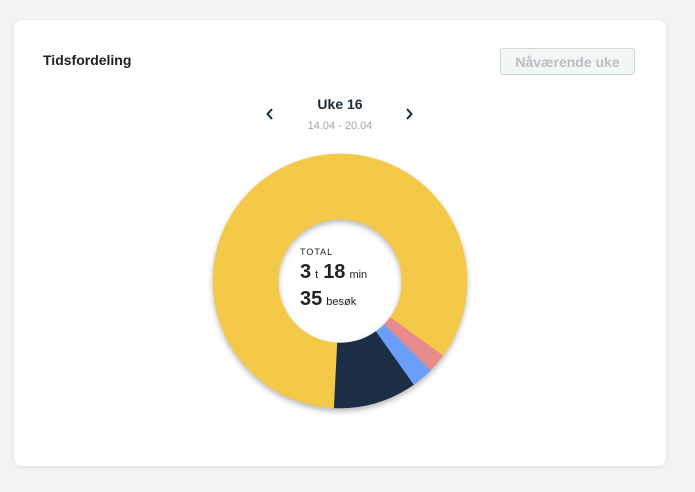 This screenshot has height=492, width=695. I want to click on total-visits: 35 besøk, so click(360, 299).